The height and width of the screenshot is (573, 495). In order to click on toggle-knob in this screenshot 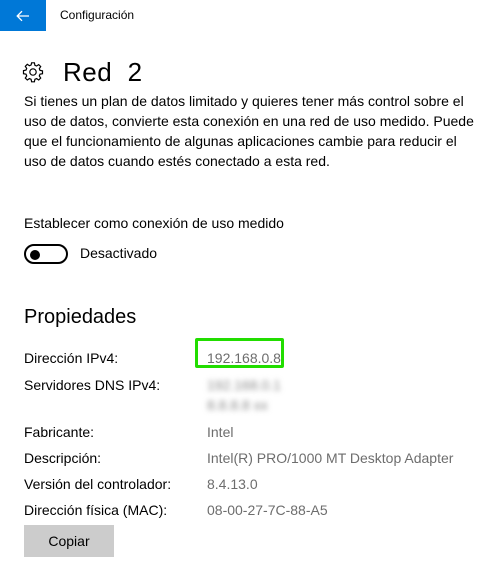, I will do `click(35, 255)`.